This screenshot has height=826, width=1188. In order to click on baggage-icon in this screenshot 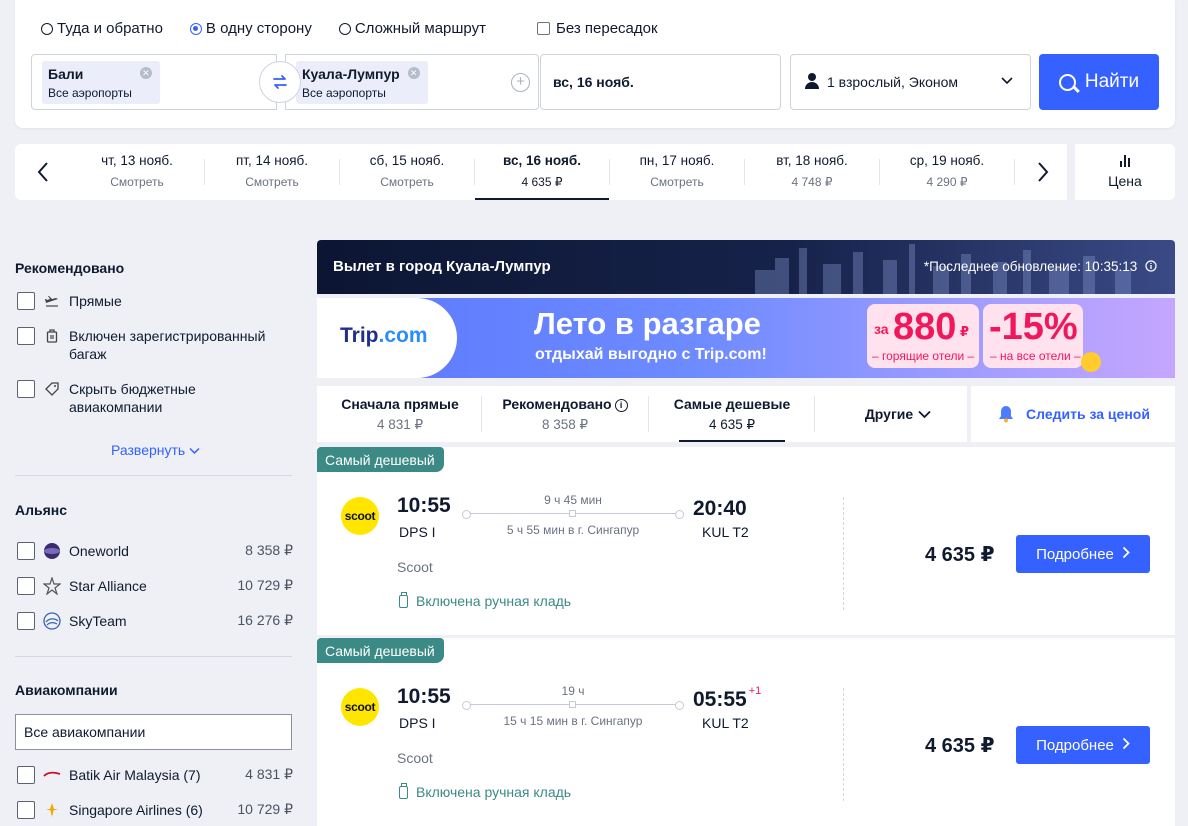, I will do `click(52, 336)`.